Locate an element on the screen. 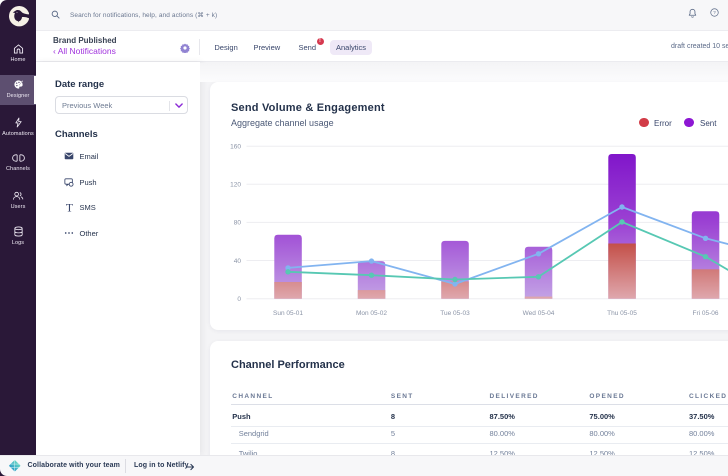 Image resolution: width=728 pixels, height=476 pixels. svg-text: 0 is located at coordinates (239, 299).